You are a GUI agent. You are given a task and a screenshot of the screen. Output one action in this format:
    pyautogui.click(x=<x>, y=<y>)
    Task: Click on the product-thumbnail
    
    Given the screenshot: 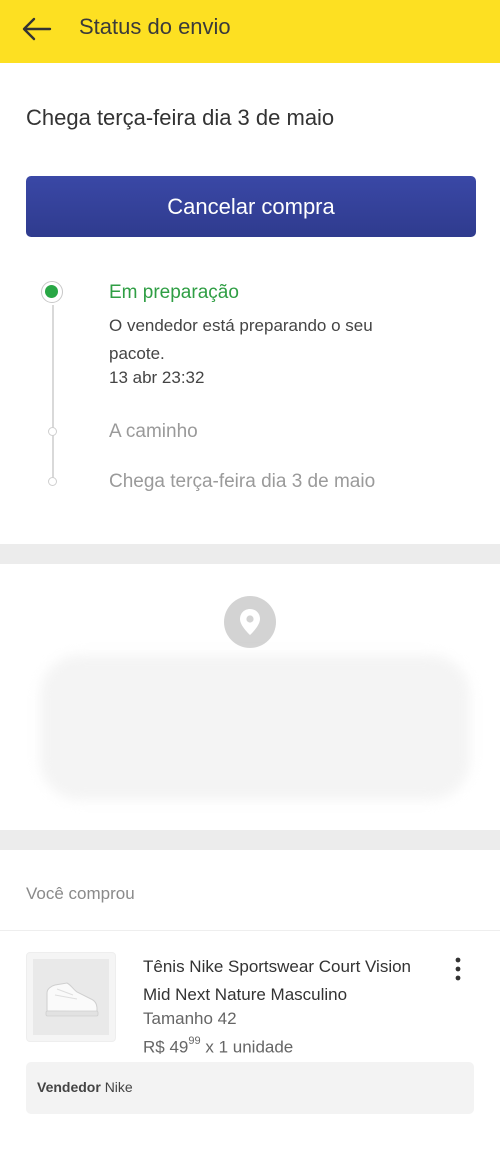 What is the action you would take?
    pyautogui.click(x=71, y=997)
    